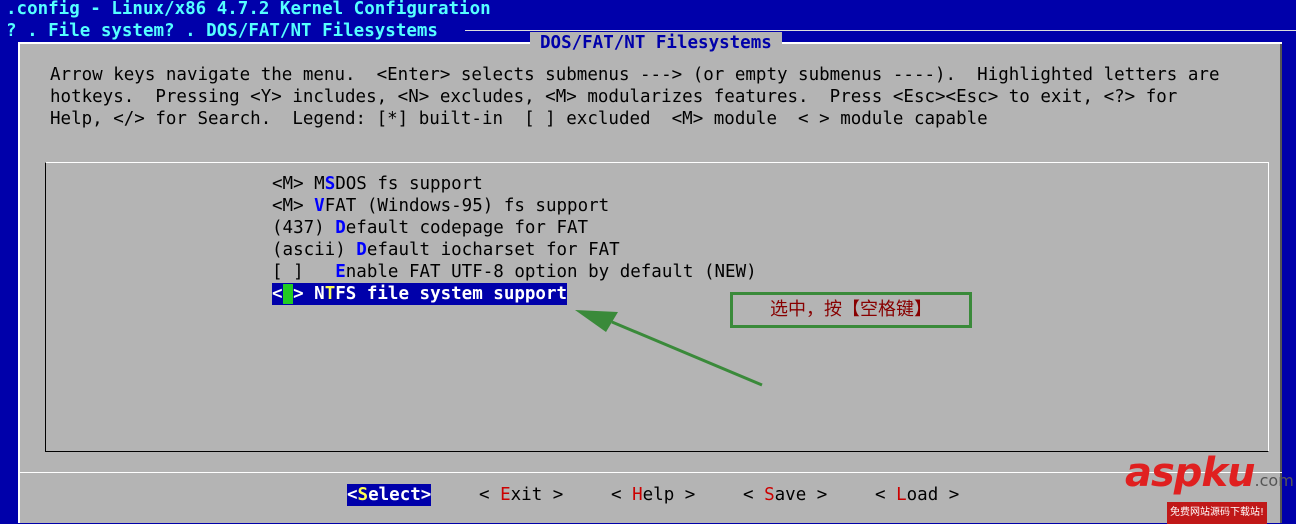 This screenshot has width=1296, height=524. Describe the element at coordinates (319, 206) in the screenshot. I see `menu-item-hotkey: V` at that location.